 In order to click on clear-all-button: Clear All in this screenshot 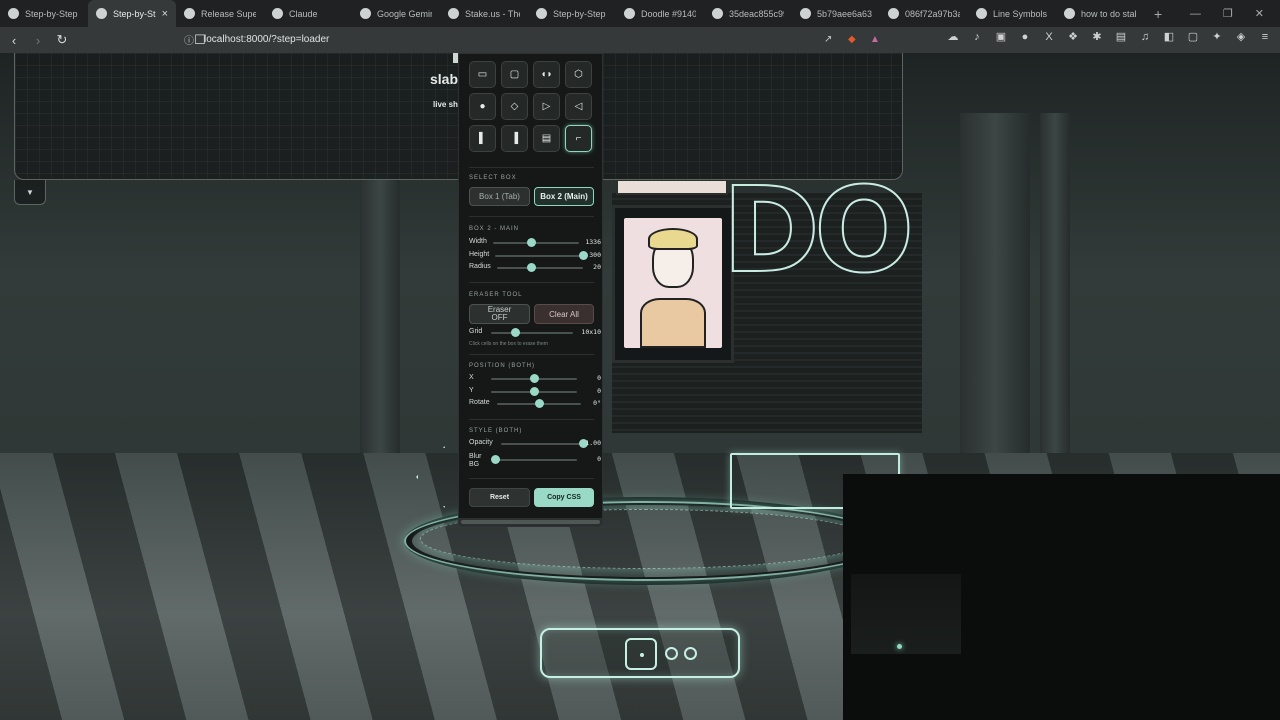, I will do `click(564, 314)`.